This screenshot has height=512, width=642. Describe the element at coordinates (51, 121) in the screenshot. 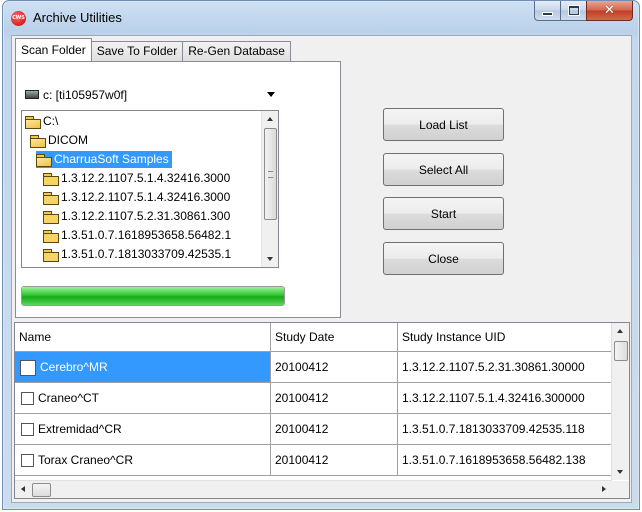

I see `folder-tree-item-label: C:\` at that location.